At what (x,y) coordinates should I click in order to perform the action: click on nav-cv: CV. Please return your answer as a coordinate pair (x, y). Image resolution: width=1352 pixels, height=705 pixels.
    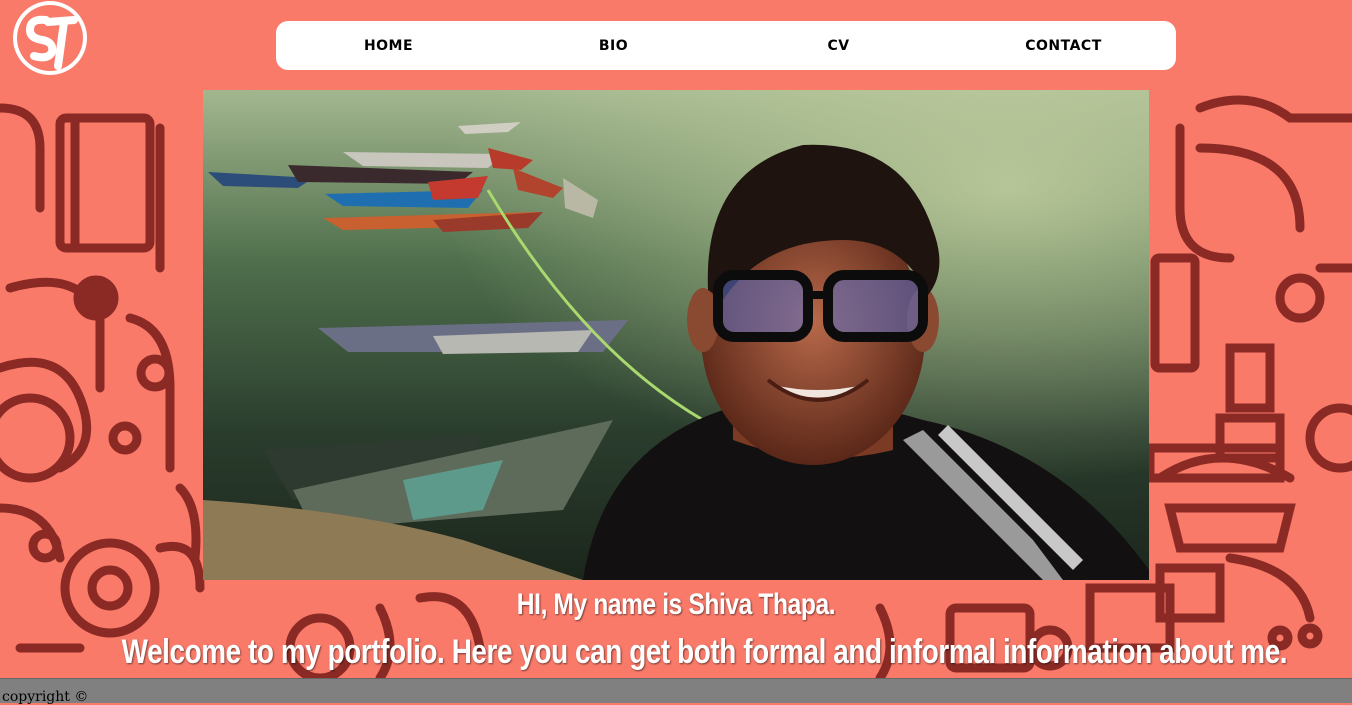
    Looking at the image, I should click on (838, 46).